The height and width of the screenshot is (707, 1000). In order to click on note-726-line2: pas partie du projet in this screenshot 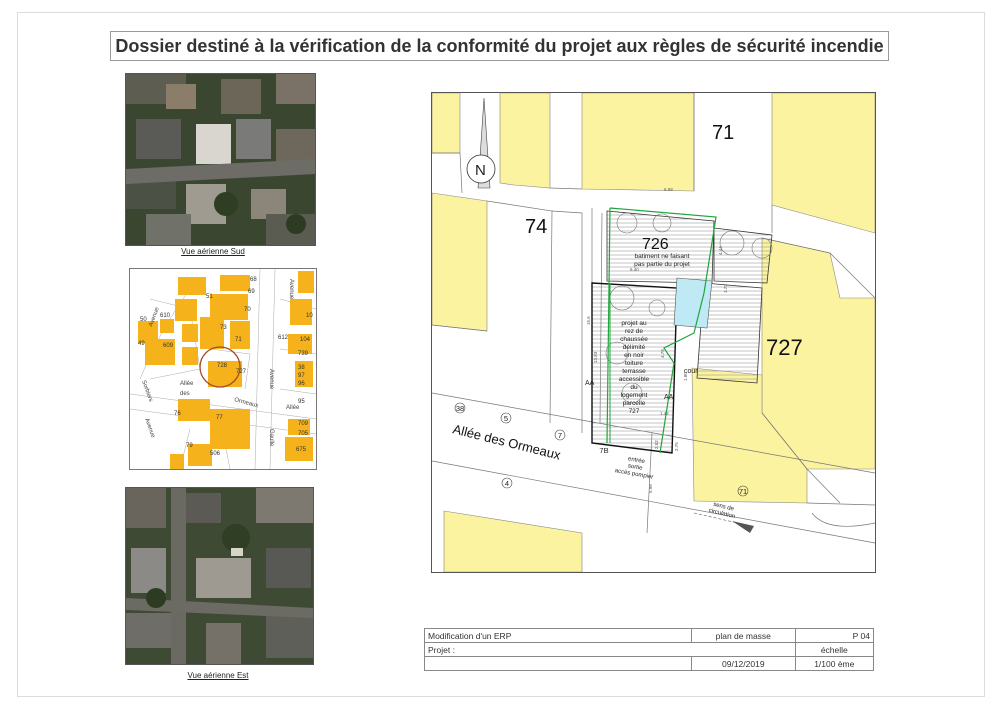, I will do `click(662, 264)`.